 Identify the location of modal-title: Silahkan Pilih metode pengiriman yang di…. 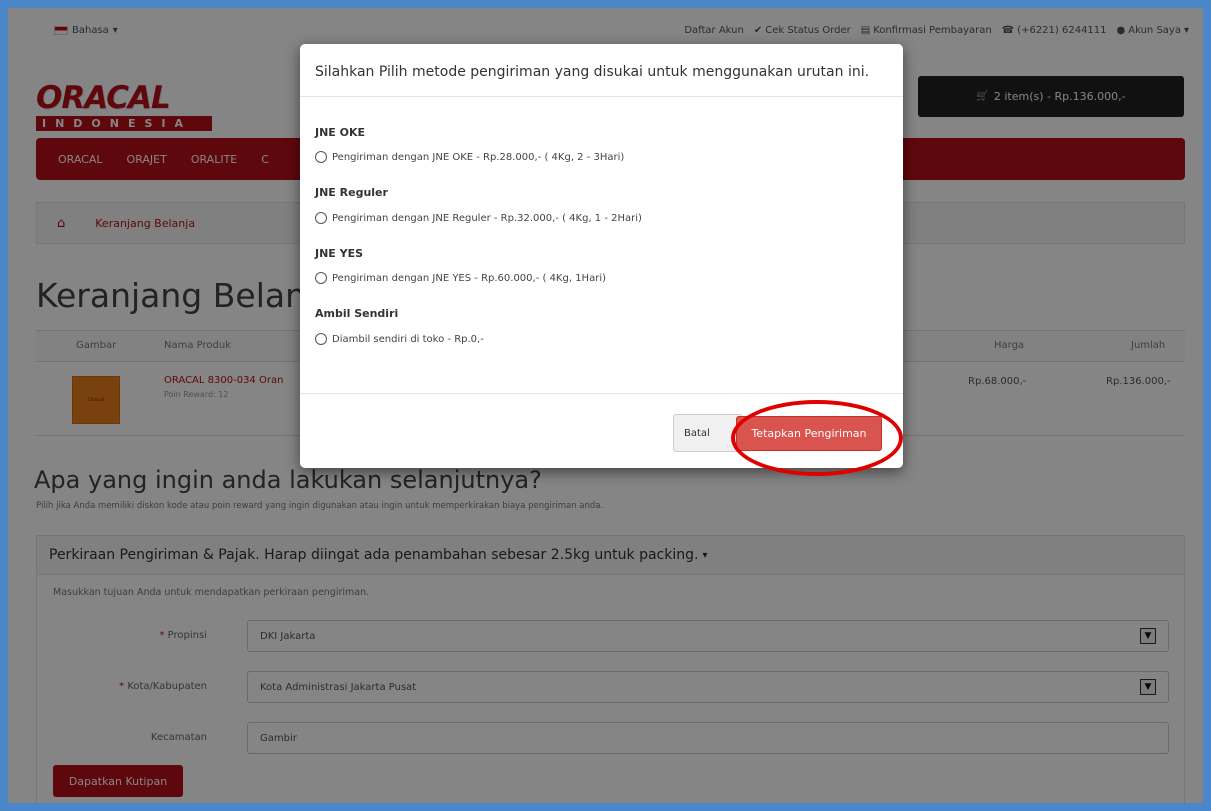
(592, 72).